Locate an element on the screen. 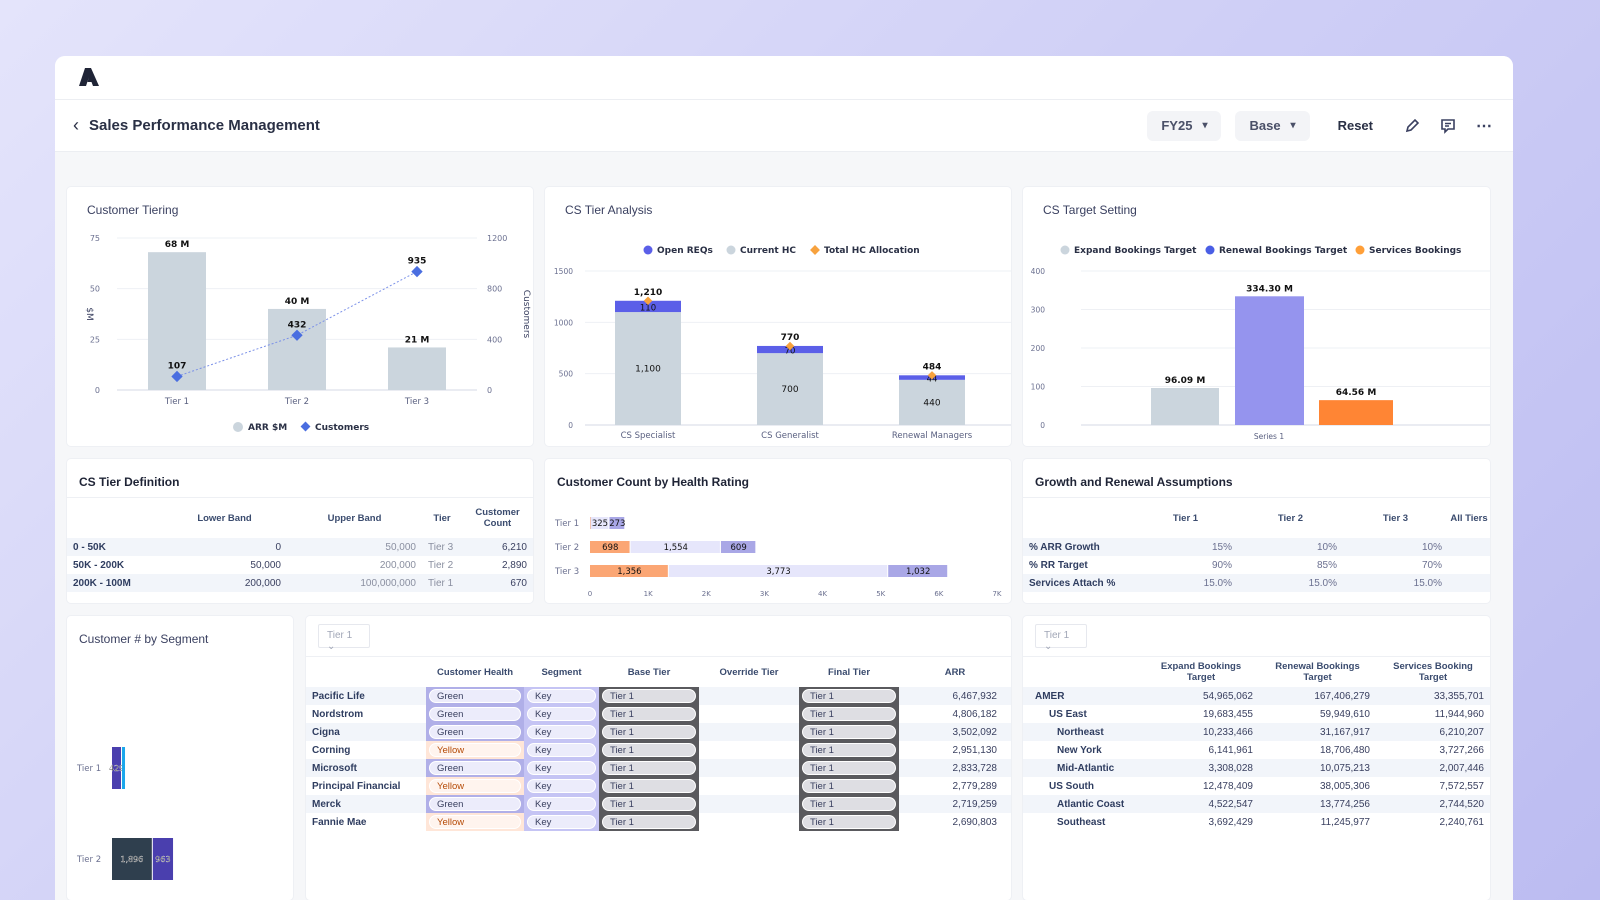  tier3-cell: 70% is located at coordinates (1395, 565).